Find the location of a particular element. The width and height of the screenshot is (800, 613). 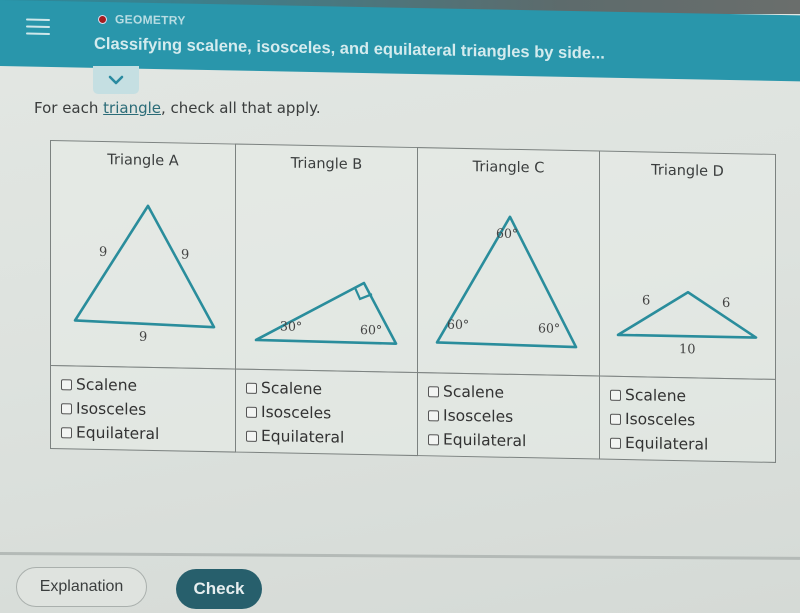

triangle-definition-link: triangle is located at coordinates (132, 108).